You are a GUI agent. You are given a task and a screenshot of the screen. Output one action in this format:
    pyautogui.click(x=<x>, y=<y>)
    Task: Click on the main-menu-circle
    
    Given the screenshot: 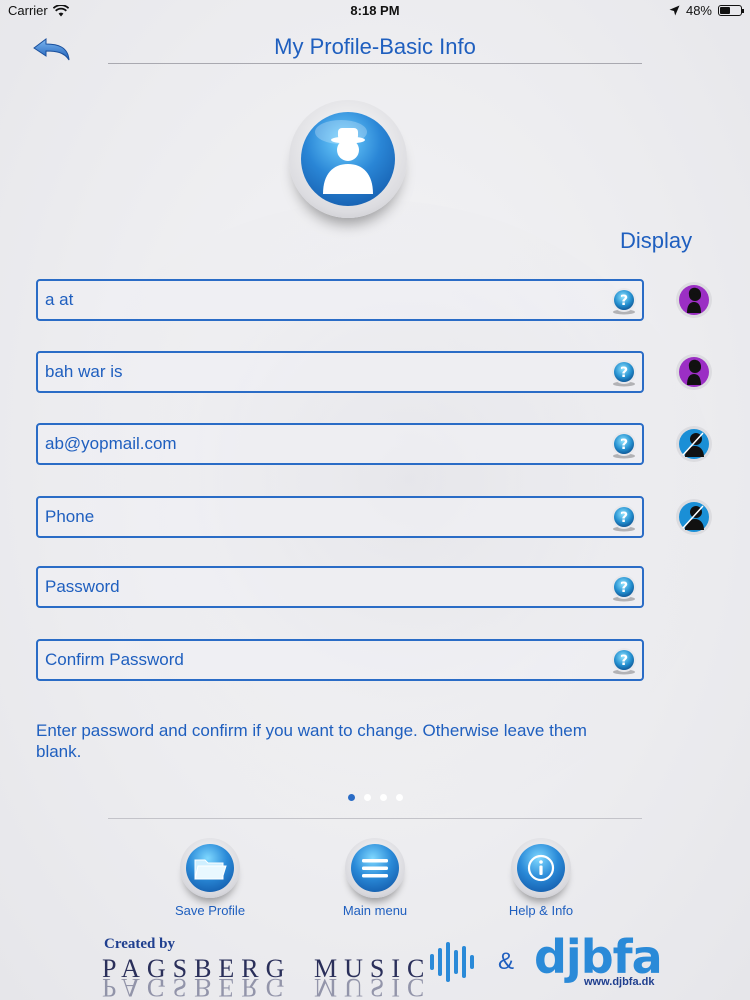 What is the action you would take?
    pyautogui.click(x=375, y=868)
    